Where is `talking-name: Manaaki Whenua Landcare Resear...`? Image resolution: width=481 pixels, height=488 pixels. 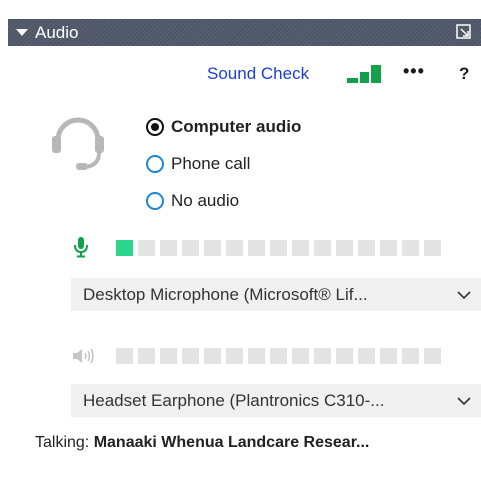 talking-name: Manaaki Whenua Landcare Resear... is located at coordinates (231, 442).